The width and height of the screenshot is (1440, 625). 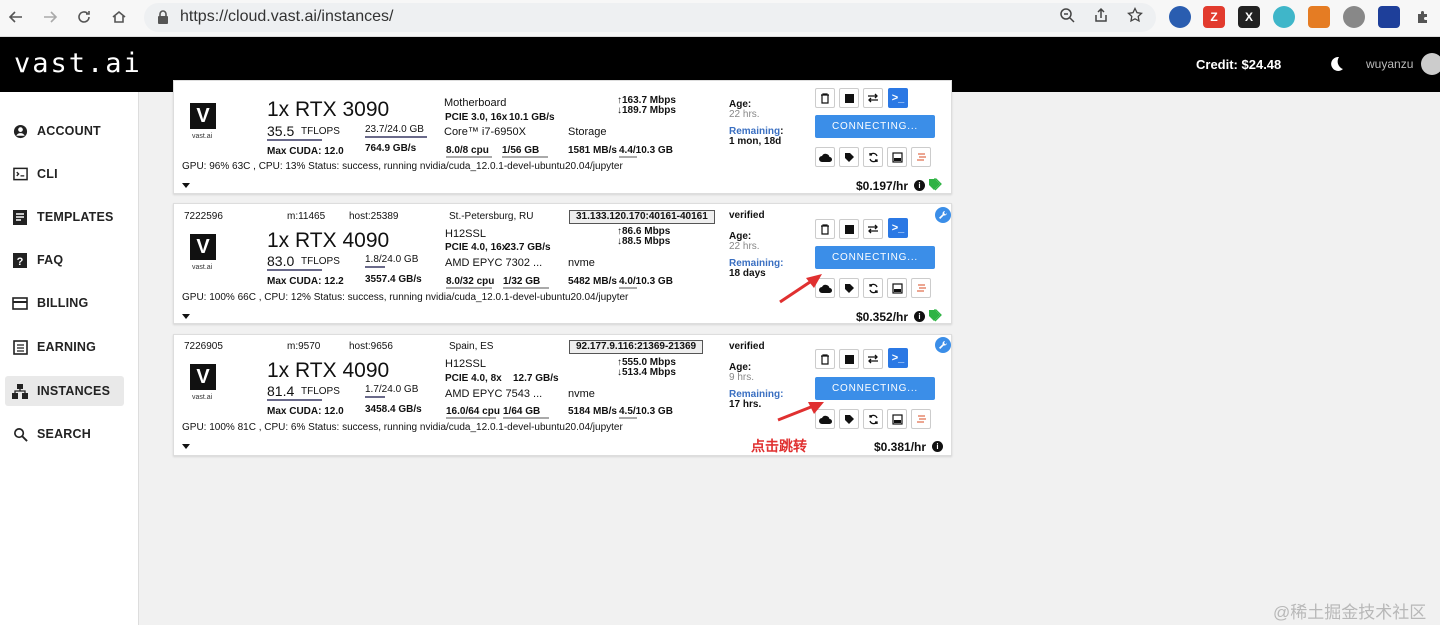 What do you see at coordinates (1319, 17) in the screenshot?
I see `extension-metamask-icon` at bounding box center [1319, 17].